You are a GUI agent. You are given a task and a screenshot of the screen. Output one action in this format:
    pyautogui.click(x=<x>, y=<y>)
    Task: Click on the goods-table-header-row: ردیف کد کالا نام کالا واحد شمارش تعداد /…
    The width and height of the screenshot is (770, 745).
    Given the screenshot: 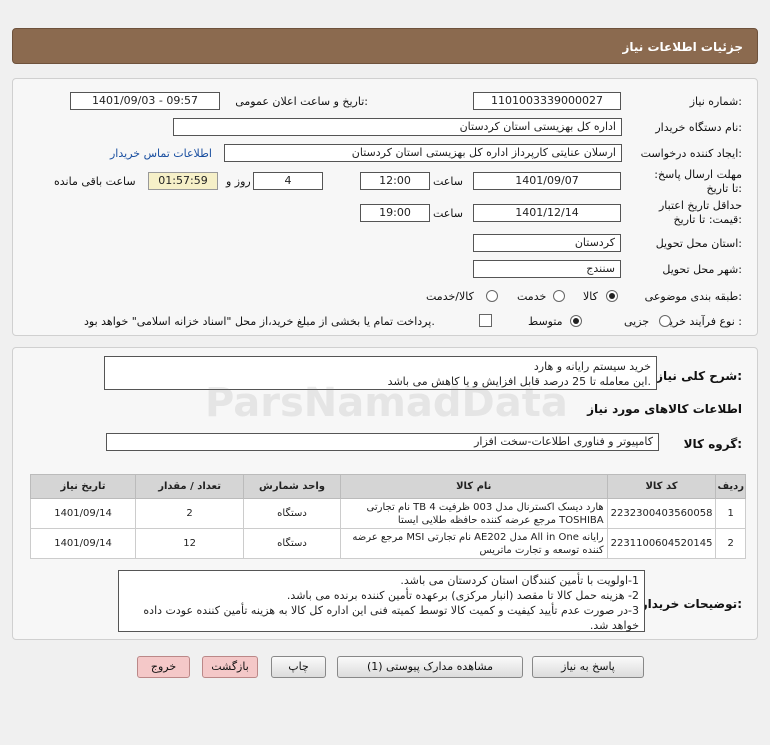 What is the action you would take?
    pyautogui.click(x=387, y=486)
    